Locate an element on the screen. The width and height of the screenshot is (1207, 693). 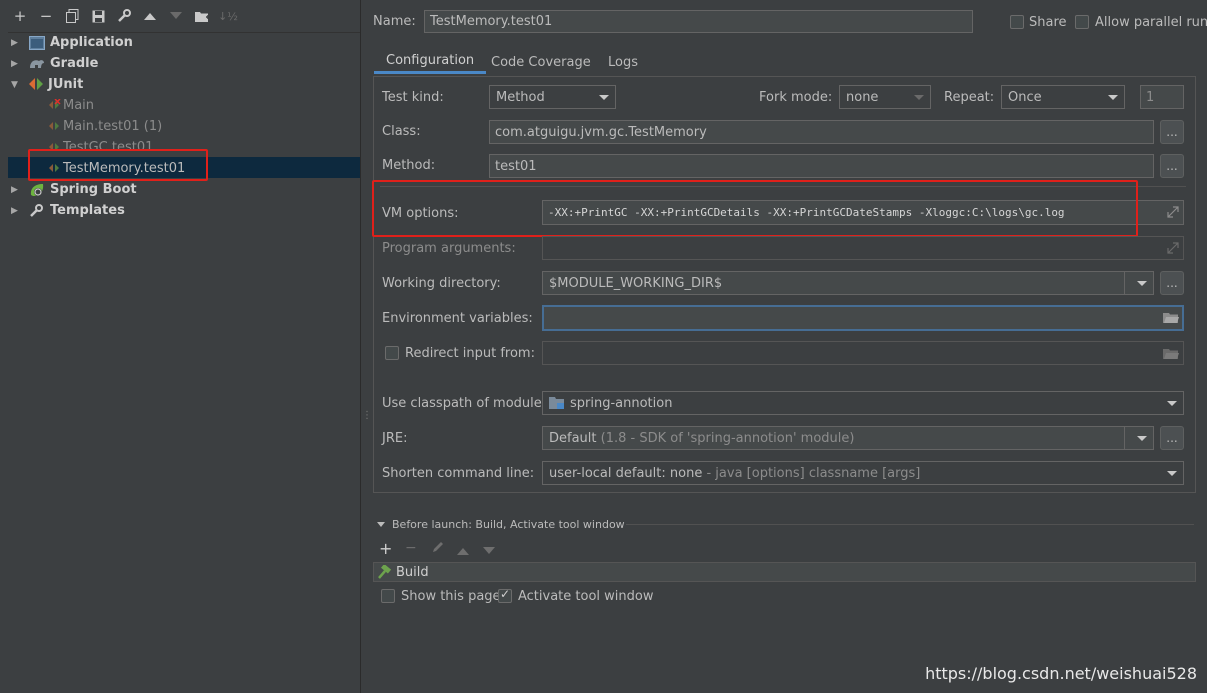
redirect-input-label: Redirect input from: is located at coordinates (470, 353).